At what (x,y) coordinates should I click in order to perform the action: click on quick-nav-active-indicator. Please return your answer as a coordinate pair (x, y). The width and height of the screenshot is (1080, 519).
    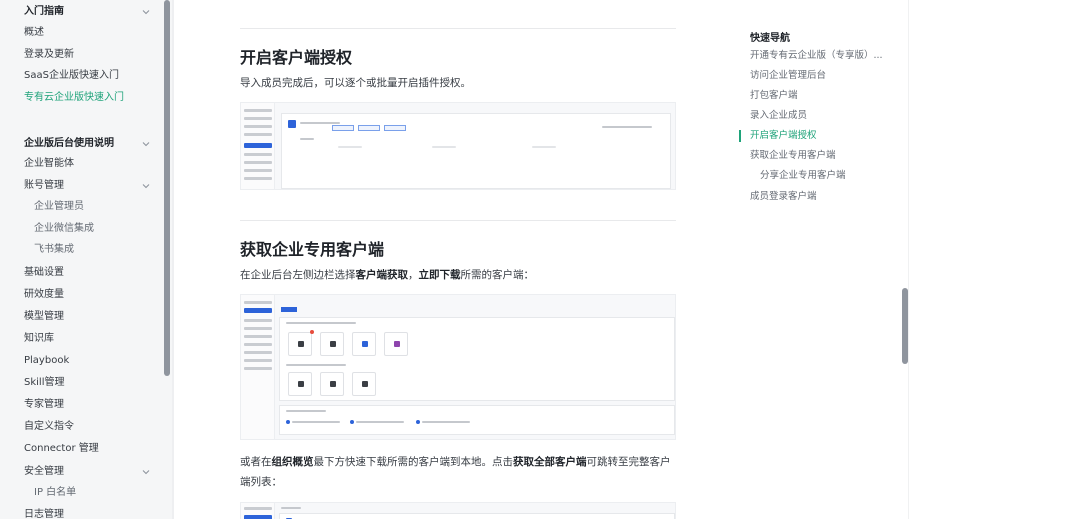
    Looking at the image, I should click on (740, 136).